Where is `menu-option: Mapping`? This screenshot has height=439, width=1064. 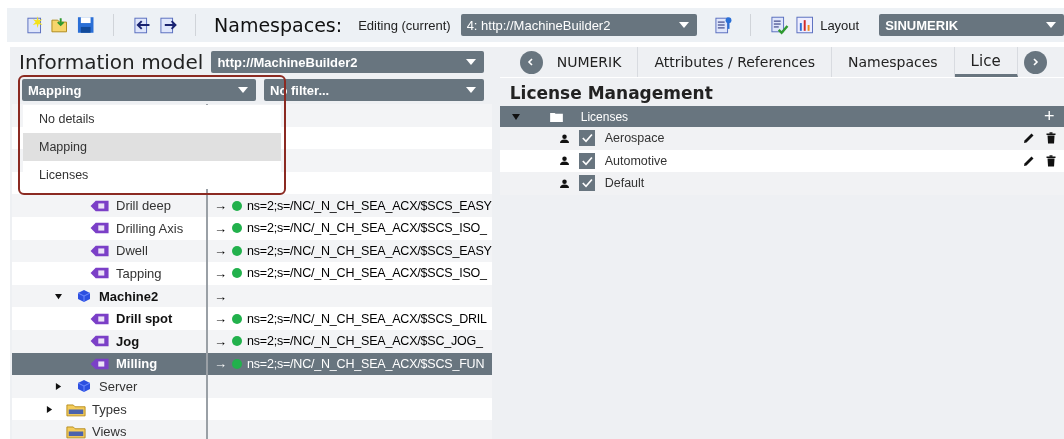
menu-option: Mapping is located at coordinates (152, 147).